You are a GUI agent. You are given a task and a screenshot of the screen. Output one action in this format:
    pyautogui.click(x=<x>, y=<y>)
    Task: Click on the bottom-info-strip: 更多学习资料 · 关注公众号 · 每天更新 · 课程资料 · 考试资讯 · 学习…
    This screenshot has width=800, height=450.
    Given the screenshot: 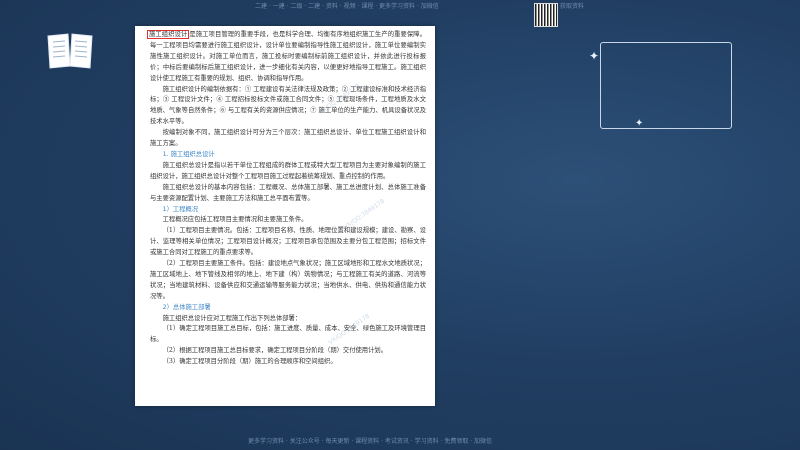 What is the action you would take?
    pyautogui.click(x=370, y=441)
    